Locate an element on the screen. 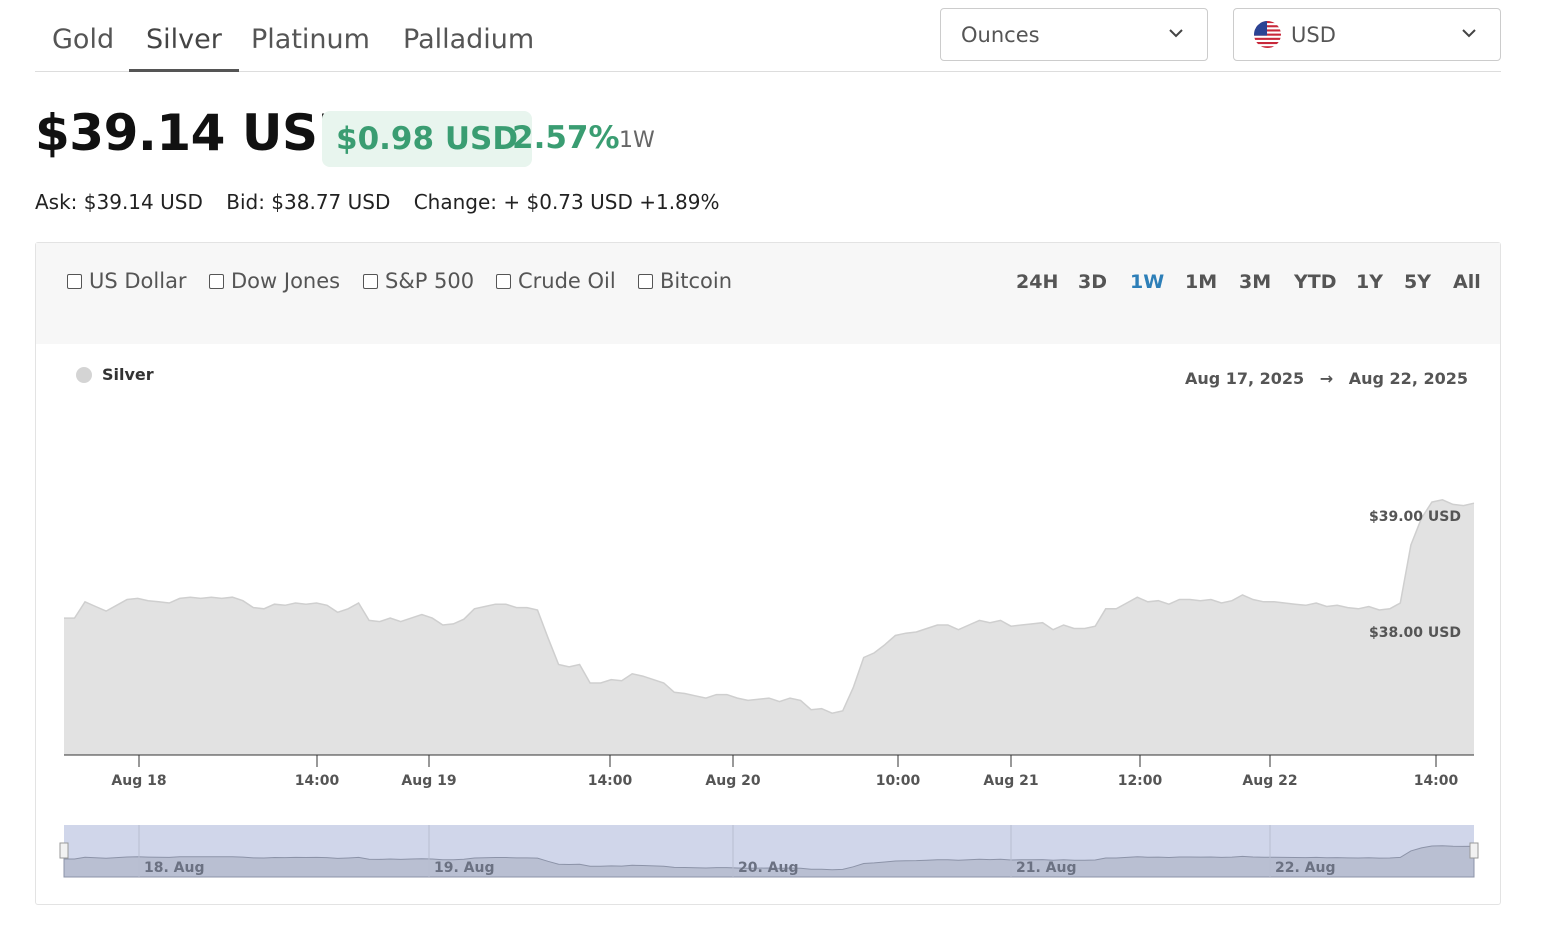  ask-price: Ask: $39.14 USD is located at coordinates (119, 202).